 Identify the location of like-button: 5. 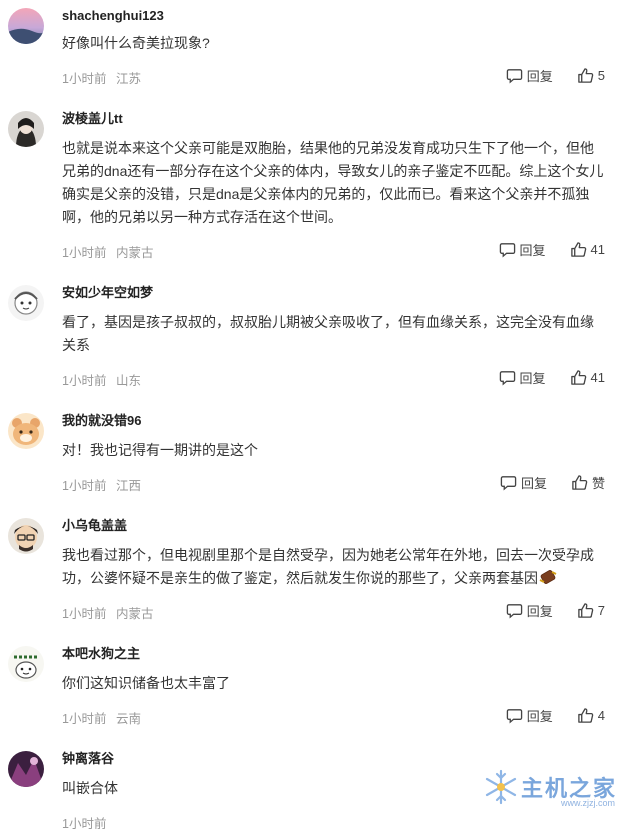
(591, 75).